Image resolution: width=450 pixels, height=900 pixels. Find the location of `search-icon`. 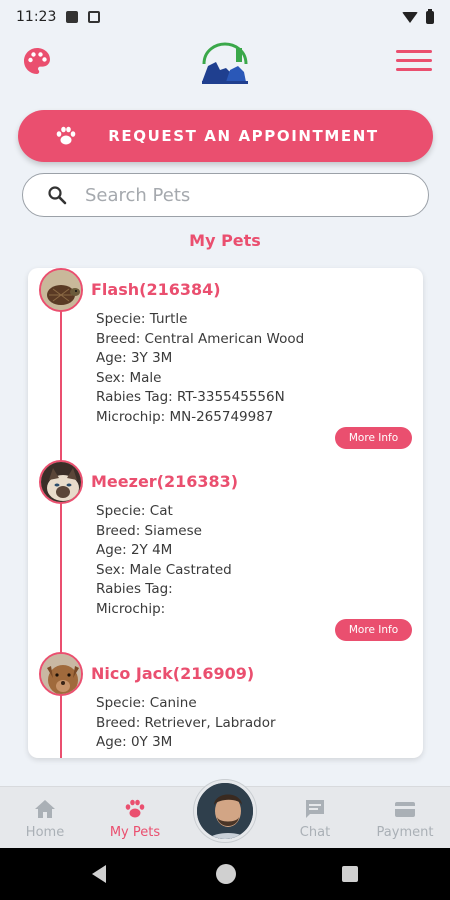

search-icon is located at coordinates (57, 195).